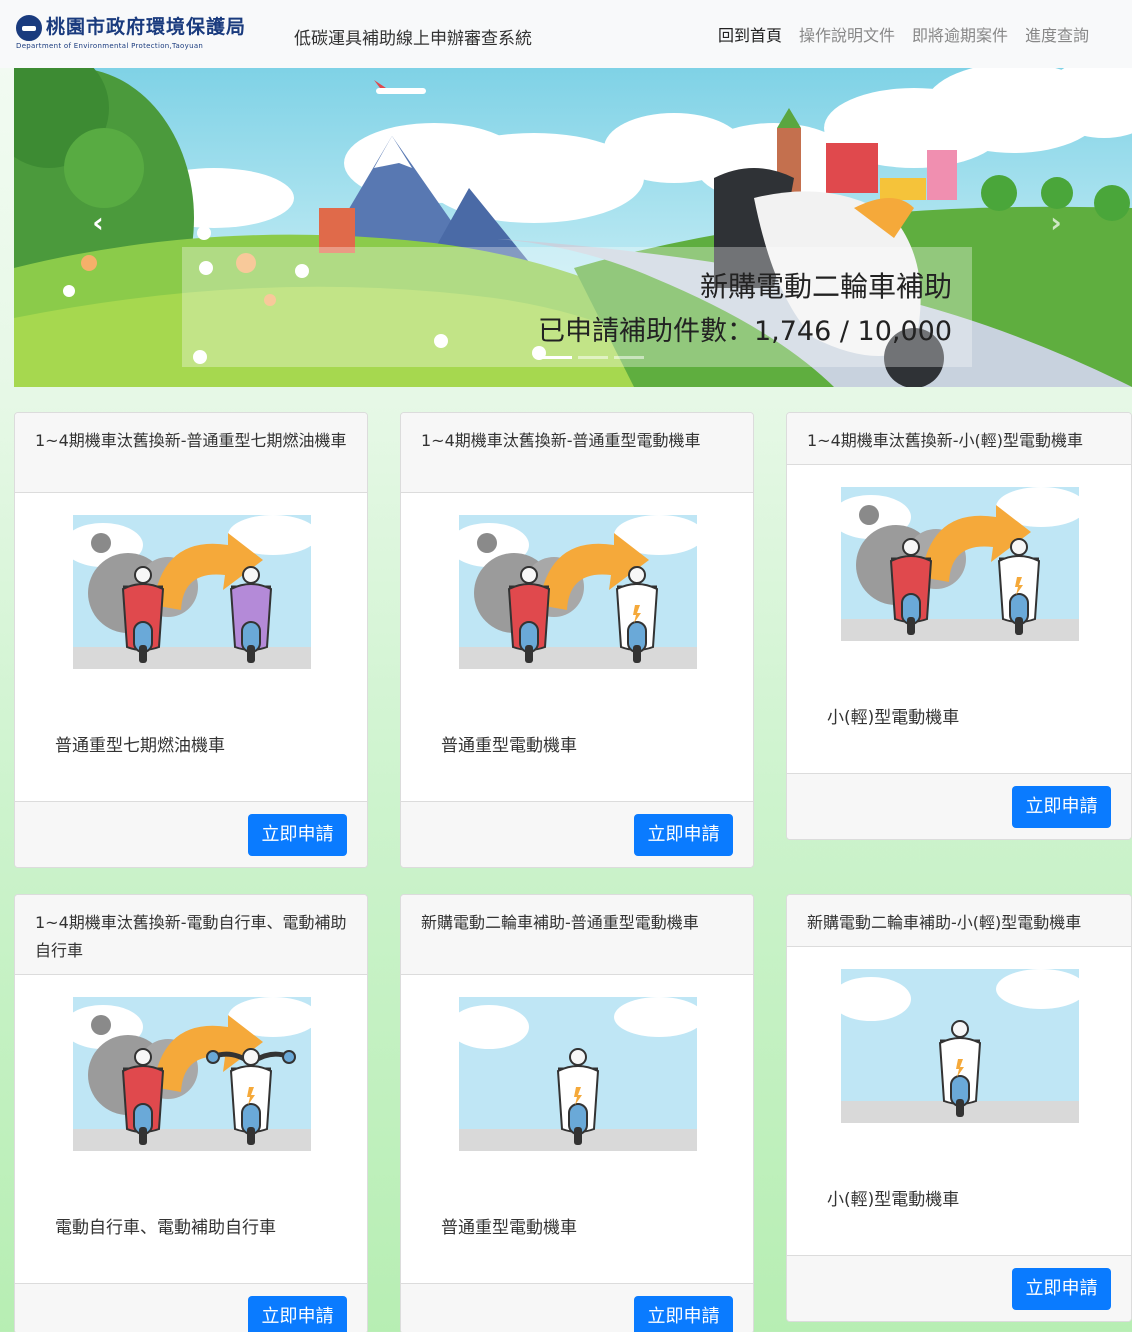  What do you see at coordinates (750, 34) in the screenshot?
I see `nav-home-link: 回到首頁` at bounding box center [750, 34].